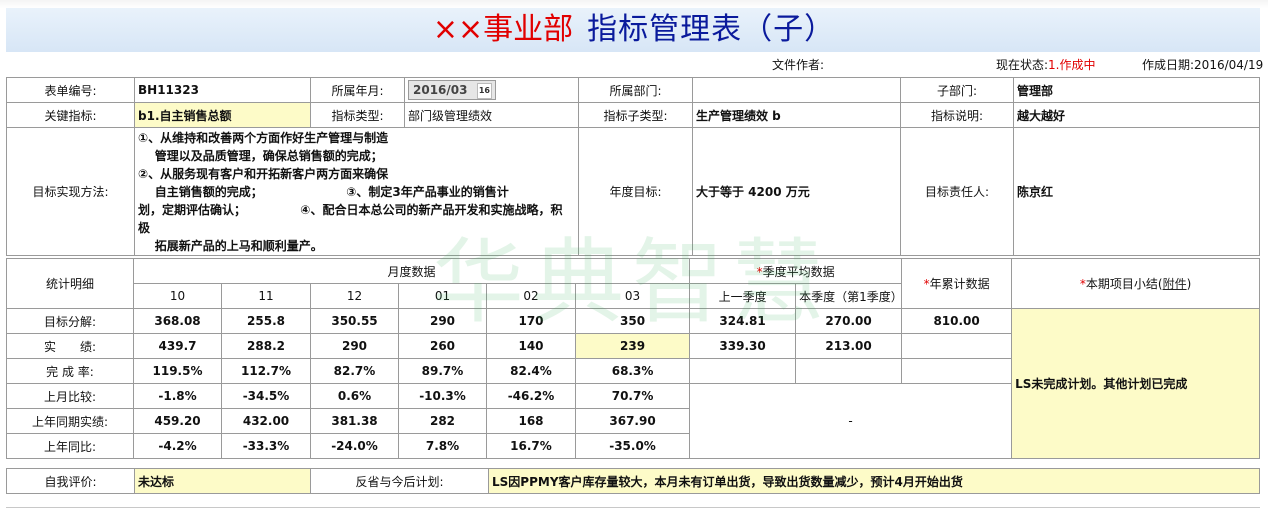 Image resolution: width=1268 pixels, height=511 pixels. What do you see at coordinates (798, 271) in the screenshot?
I see `quarterly-header-text: 季度平均数据` at bounding box center [798, 271].